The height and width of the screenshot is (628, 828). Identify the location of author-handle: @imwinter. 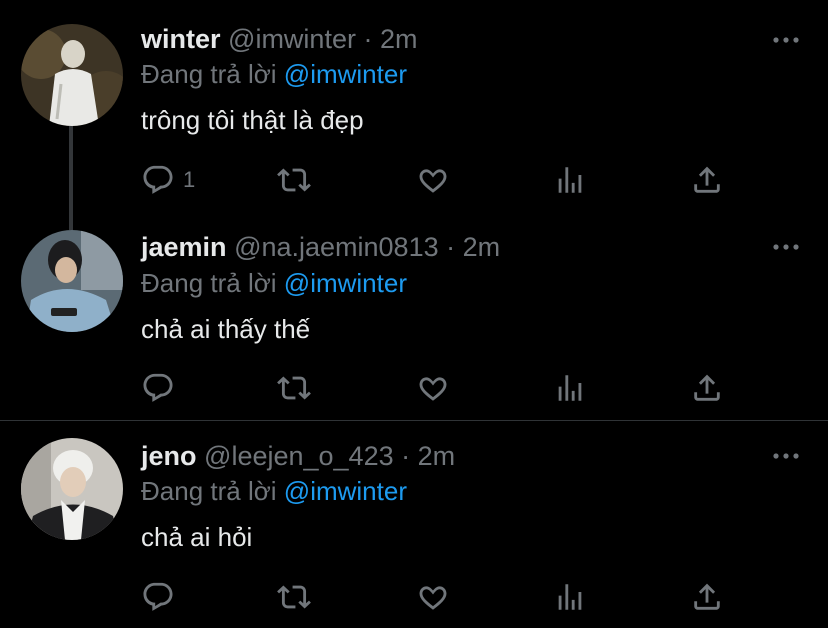
(292, 39).